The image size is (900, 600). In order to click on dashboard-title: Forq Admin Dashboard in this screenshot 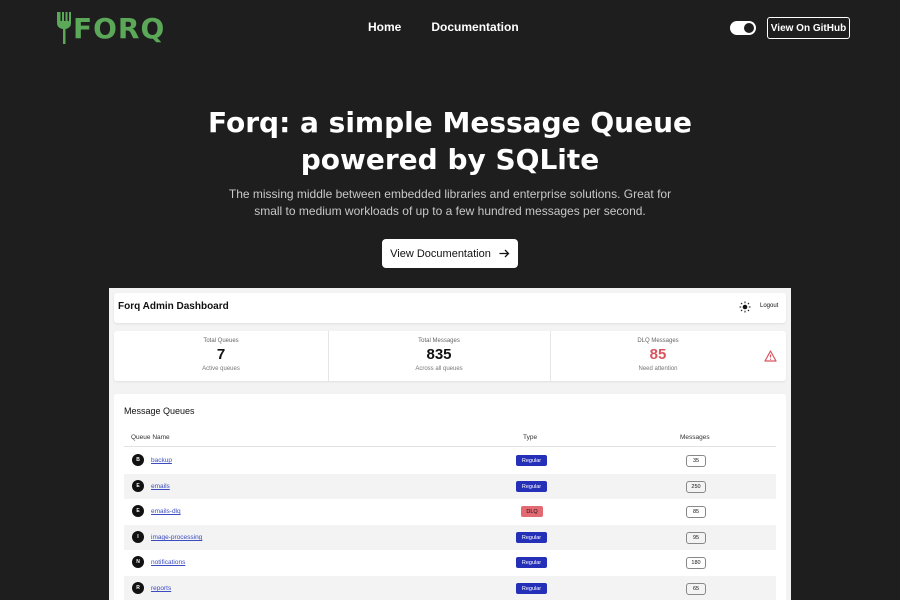, I will do `click(173, 306)`.